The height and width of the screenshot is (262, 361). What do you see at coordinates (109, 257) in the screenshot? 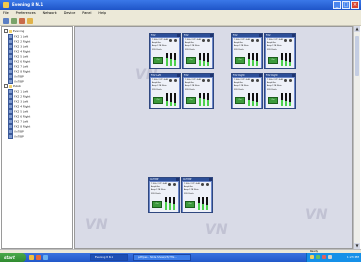
I see `taskbar-item: Evening 8 N.1` at bounding box center [109, 257].